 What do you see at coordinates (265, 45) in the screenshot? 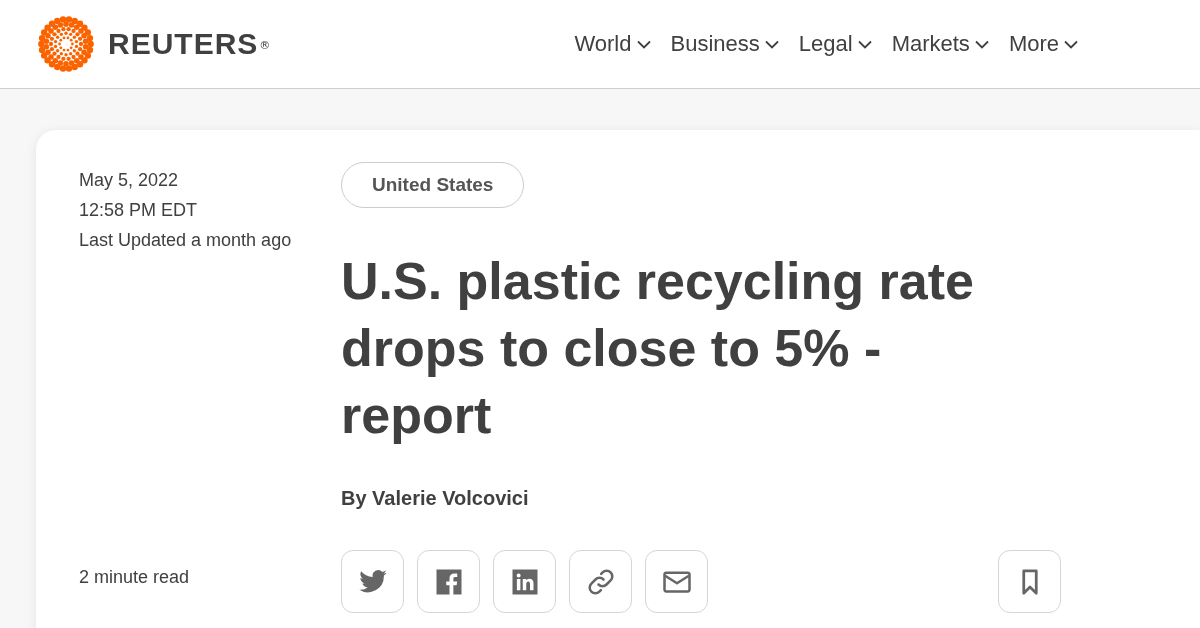
I see `registered-mark: ®` at bounding box center [265, 45].